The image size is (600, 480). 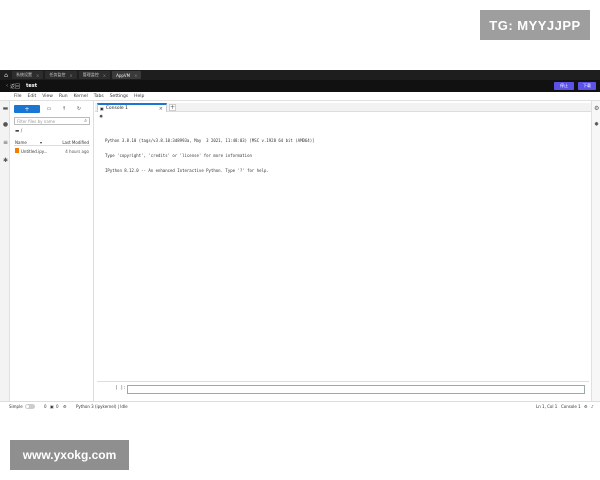 What do you see at coordinates (17, 150) in the screenshot?
I see `notebook-icon` at bounding box center [17, 150].